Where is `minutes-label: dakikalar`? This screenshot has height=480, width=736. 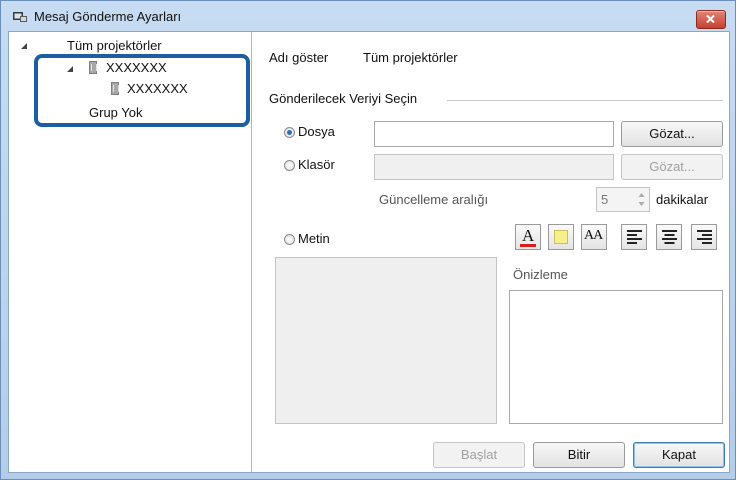 minutes-label: dakikalar is located at coordinates (682, 199).